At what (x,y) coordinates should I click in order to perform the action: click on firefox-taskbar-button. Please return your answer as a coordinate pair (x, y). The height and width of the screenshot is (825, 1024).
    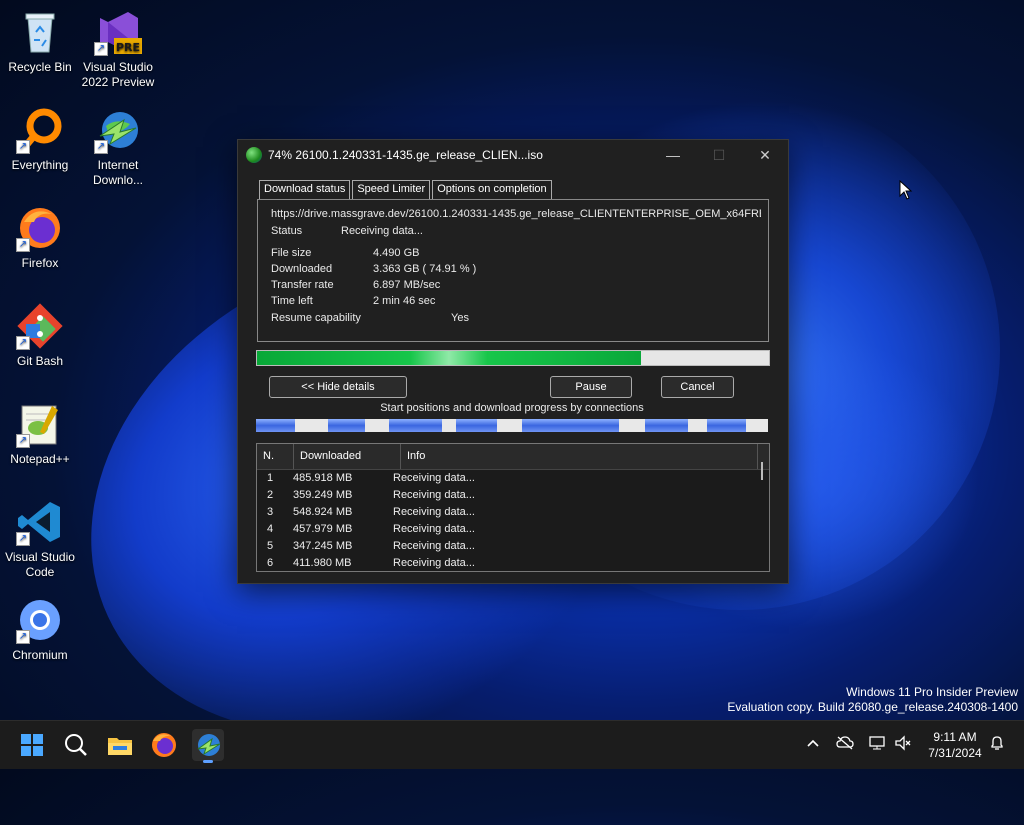
    Looking at the image, I should click on (164, 745).